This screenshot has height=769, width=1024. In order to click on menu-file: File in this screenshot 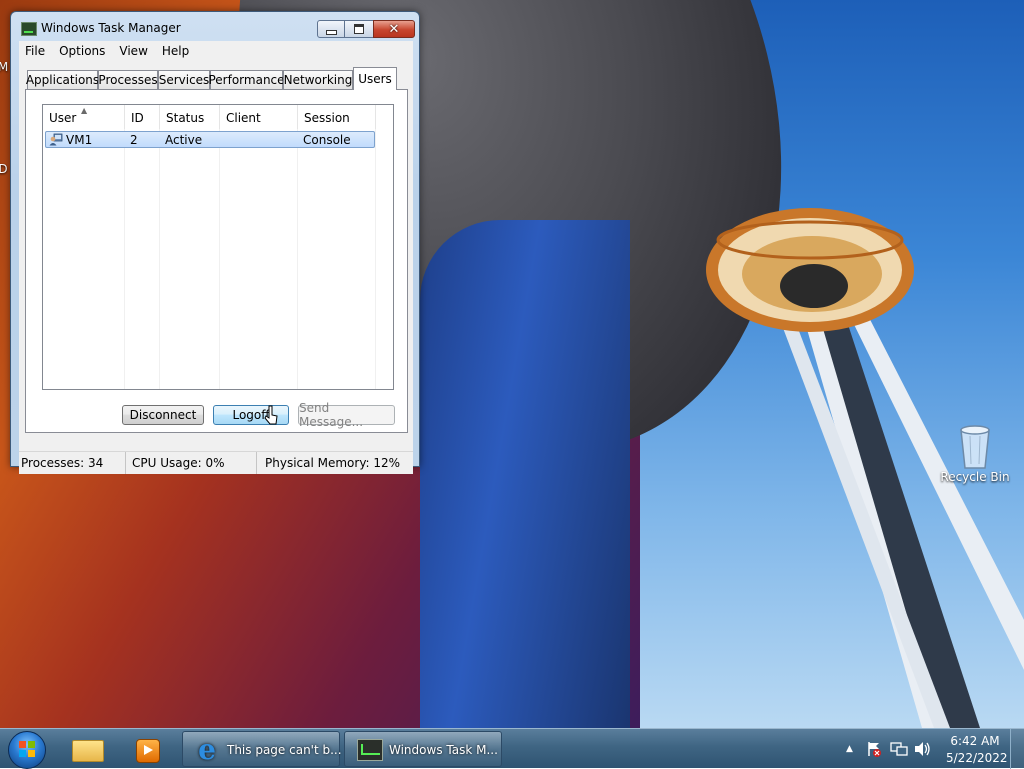, I will do `click(36, 51)`.